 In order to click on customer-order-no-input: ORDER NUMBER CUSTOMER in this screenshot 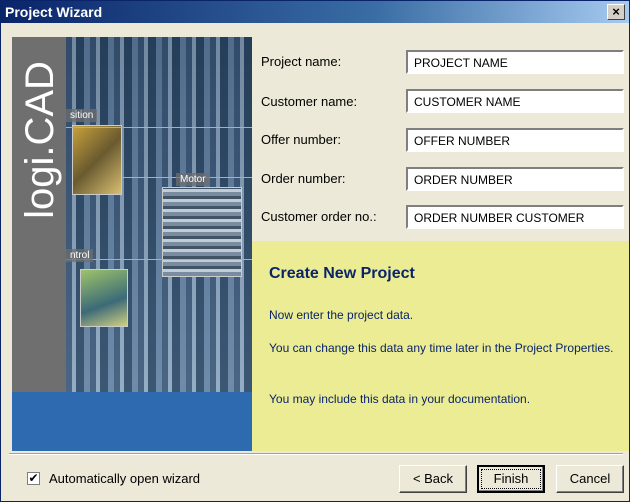, I will do `click(515, 217)`.